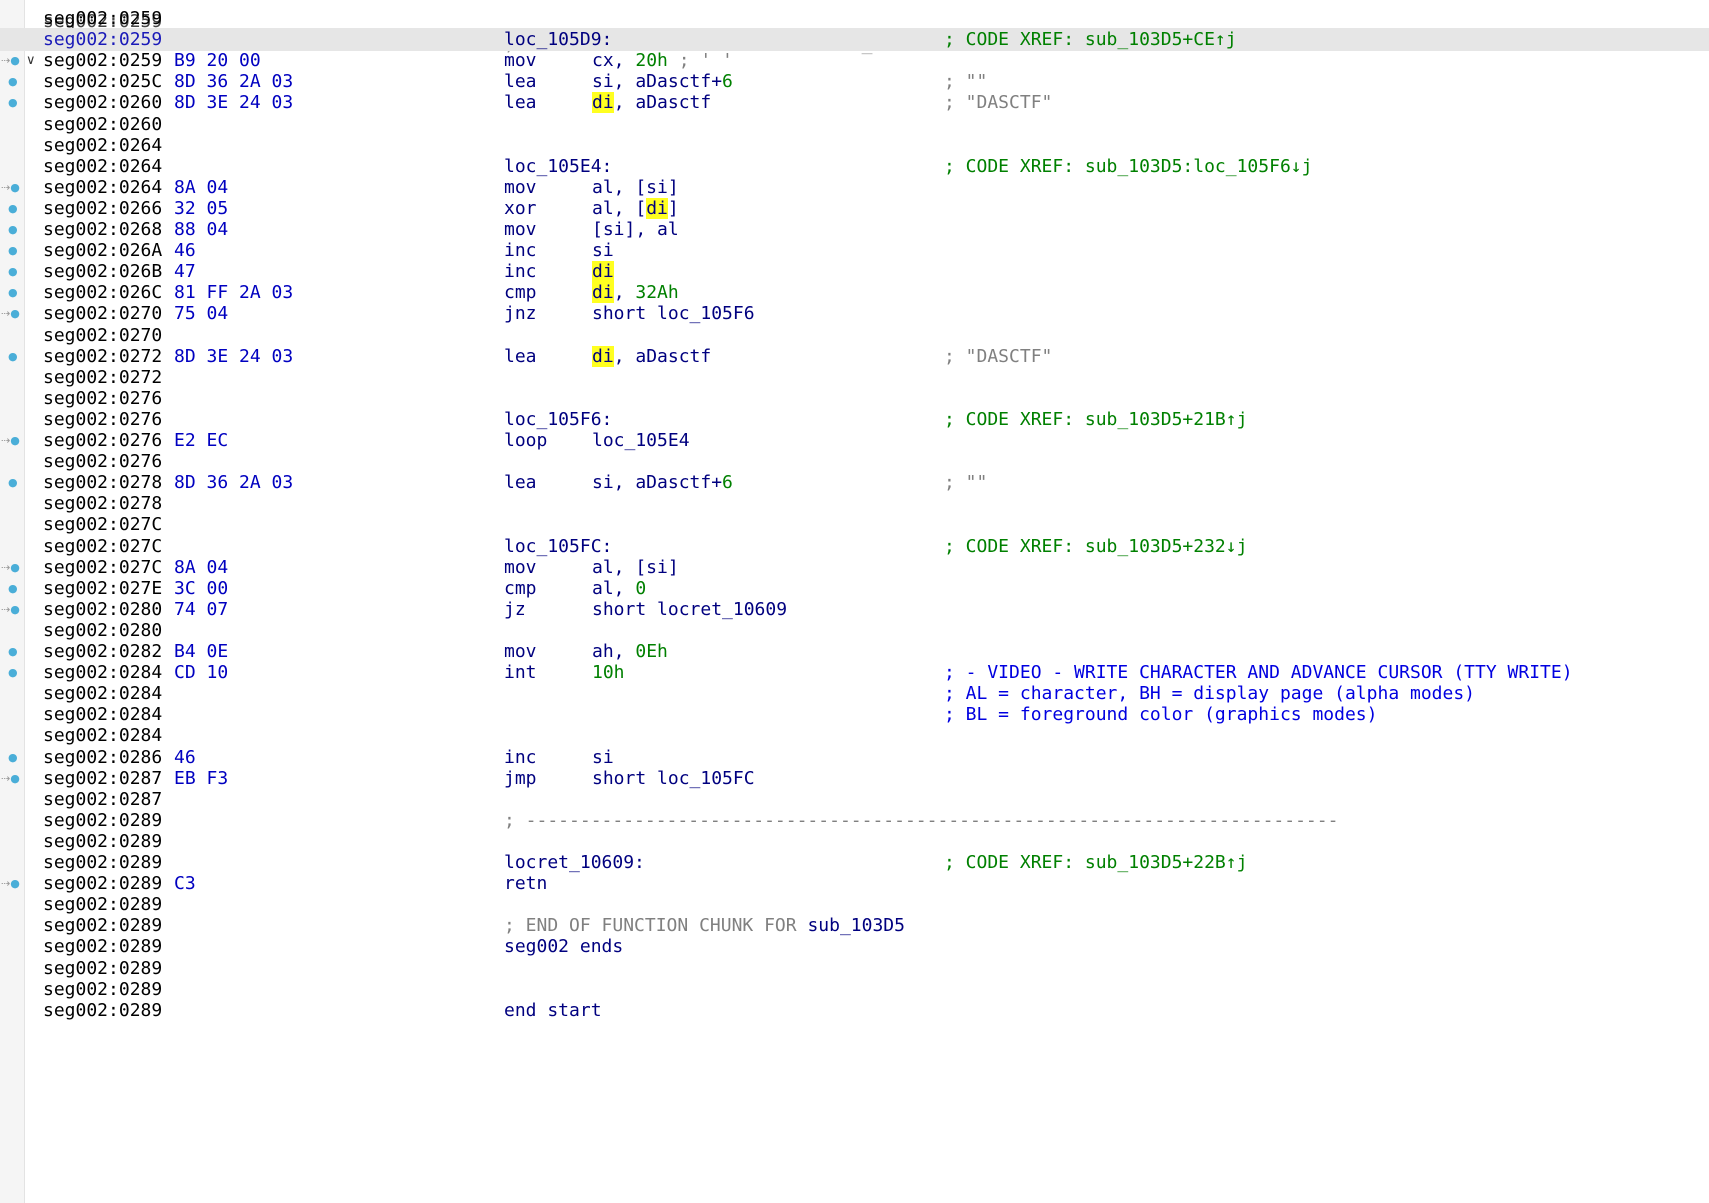 The image size is (1709, 1203). Describe the element at coordinates (102, 482) in the screenshot. I see `line-address: seg002:0278` at that location.